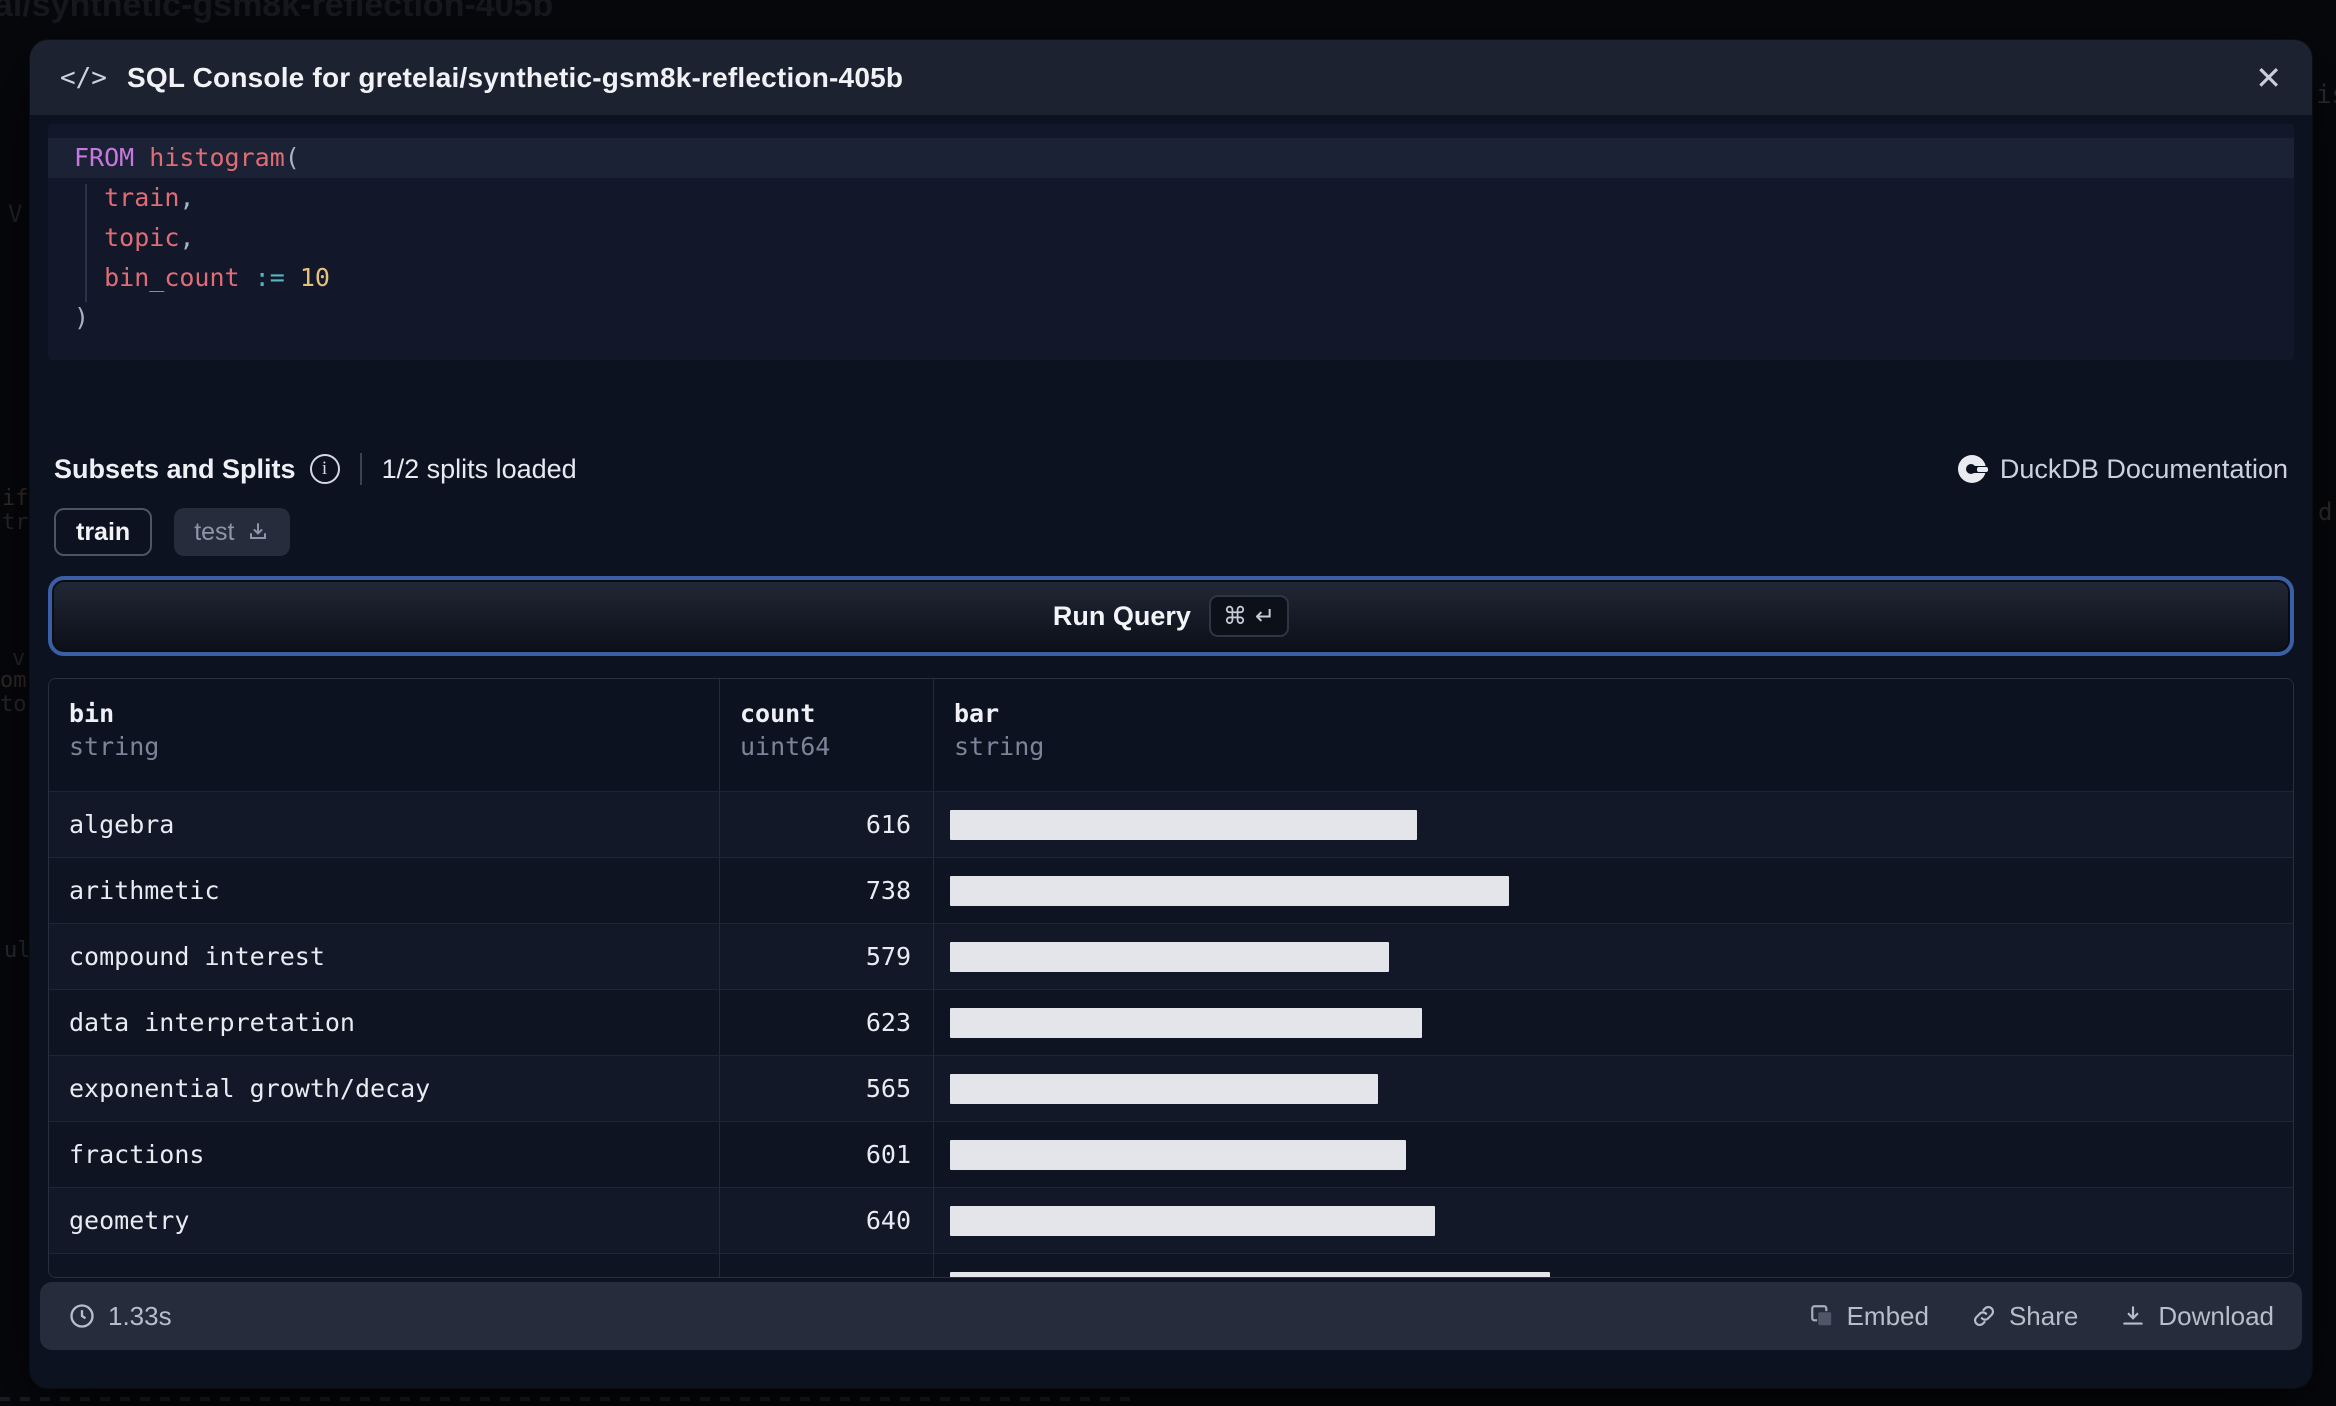  Describe the element at coordinates (360, 469) in the screenshot. I see `divider` at that location.